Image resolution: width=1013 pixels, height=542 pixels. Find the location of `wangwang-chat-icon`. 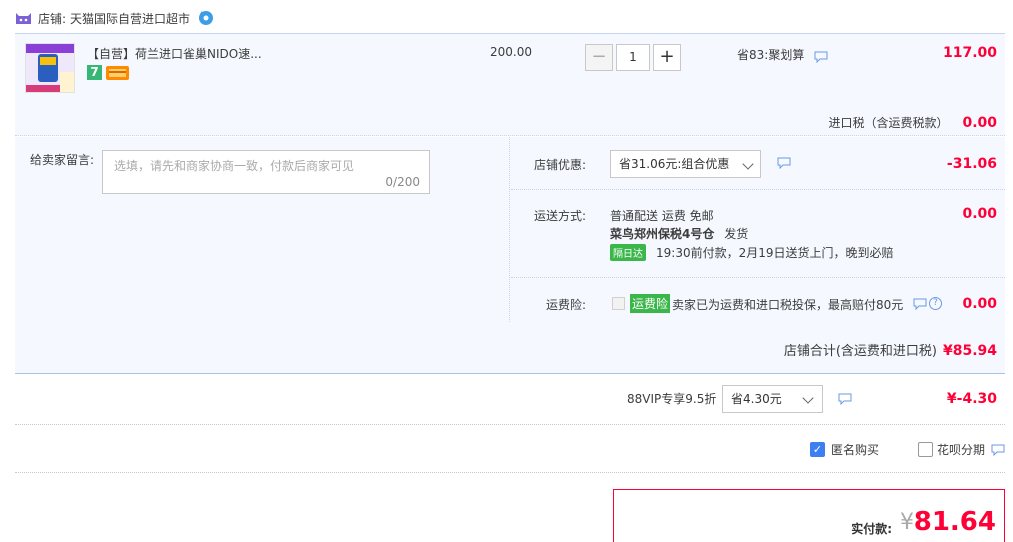

wangwang-chat-icon is located at coordinates (206, 18).